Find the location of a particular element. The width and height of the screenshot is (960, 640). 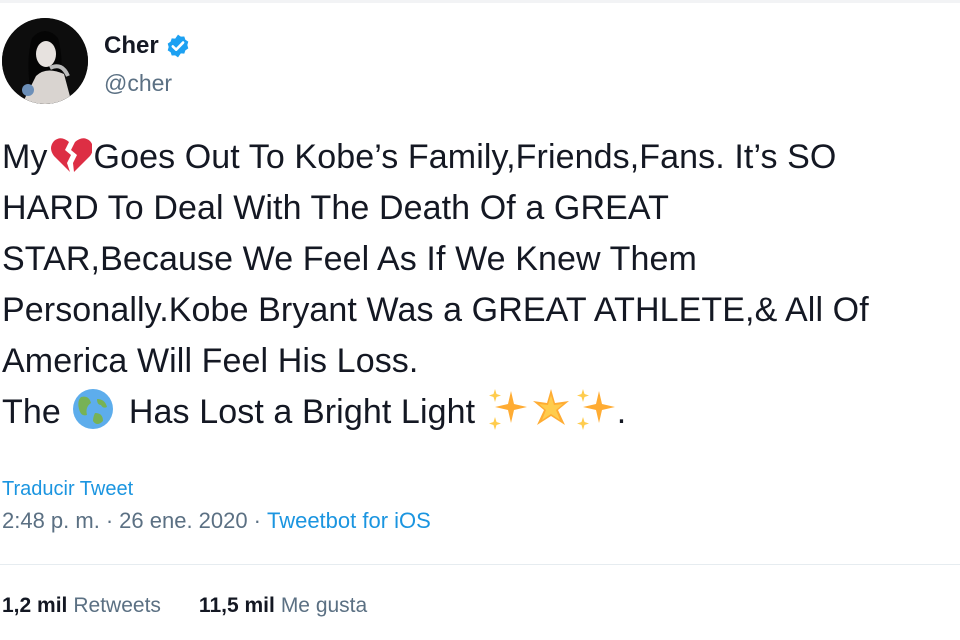

stats-divider is located at coordinates (480, 564).